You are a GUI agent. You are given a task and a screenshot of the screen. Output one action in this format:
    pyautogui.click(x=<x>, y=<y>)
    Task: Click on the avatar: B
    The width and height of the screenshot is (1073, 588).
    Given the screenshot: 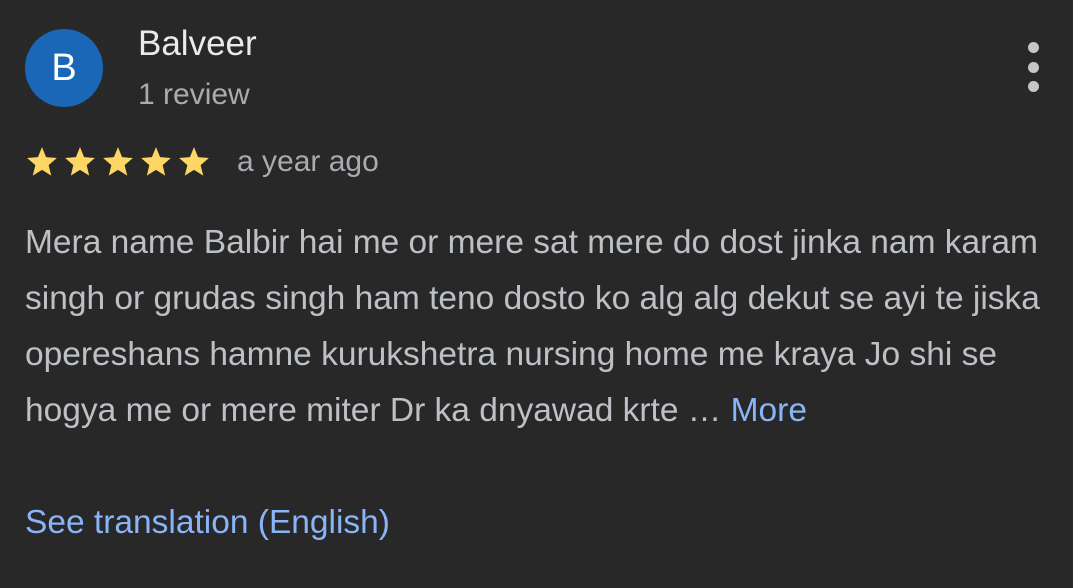 What is the action you would take?
    pyautogui.click(x=64, y=68)
    